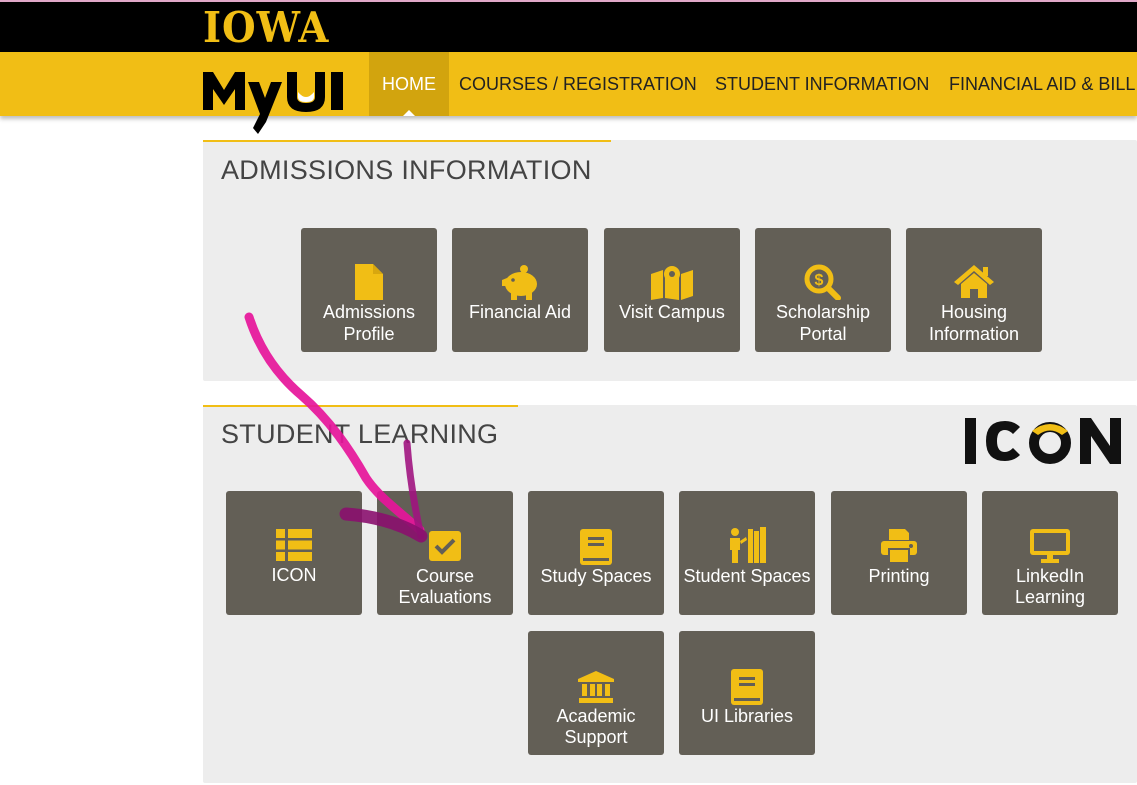  Describe the element at coordinates (294, 575) in the screenshot. I see `tile-label: ICON` at that location.